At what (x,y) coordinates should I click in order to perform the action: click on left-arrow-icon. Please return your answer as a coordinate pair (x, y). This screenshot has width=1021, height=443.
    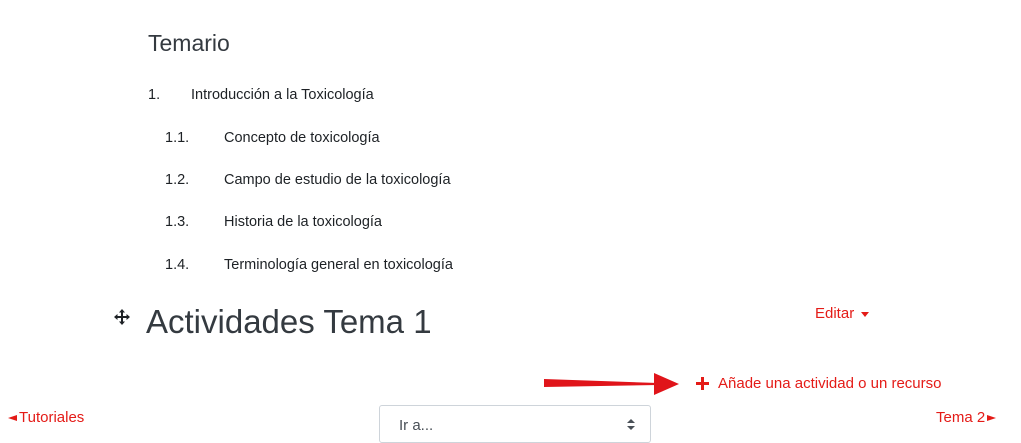
    Looking at the image, I should click on (12, 417).